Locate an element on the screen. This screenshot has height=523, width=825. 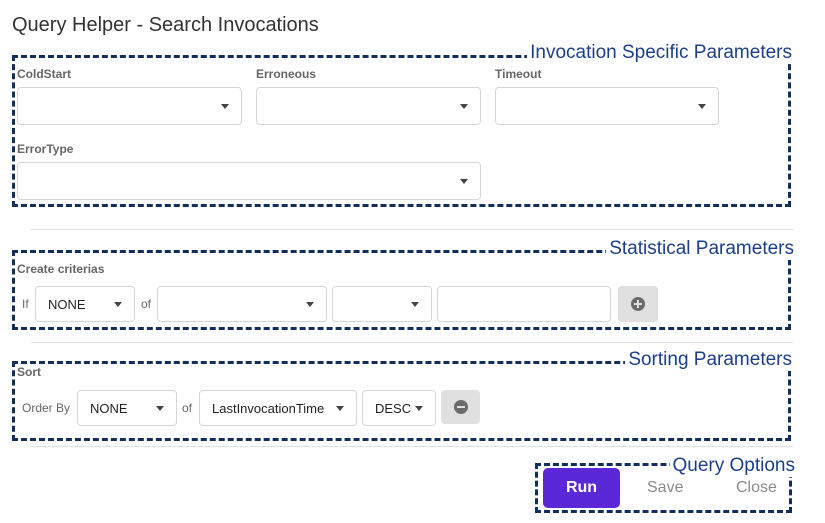
timeout-select is located at coordinates (607, 106).